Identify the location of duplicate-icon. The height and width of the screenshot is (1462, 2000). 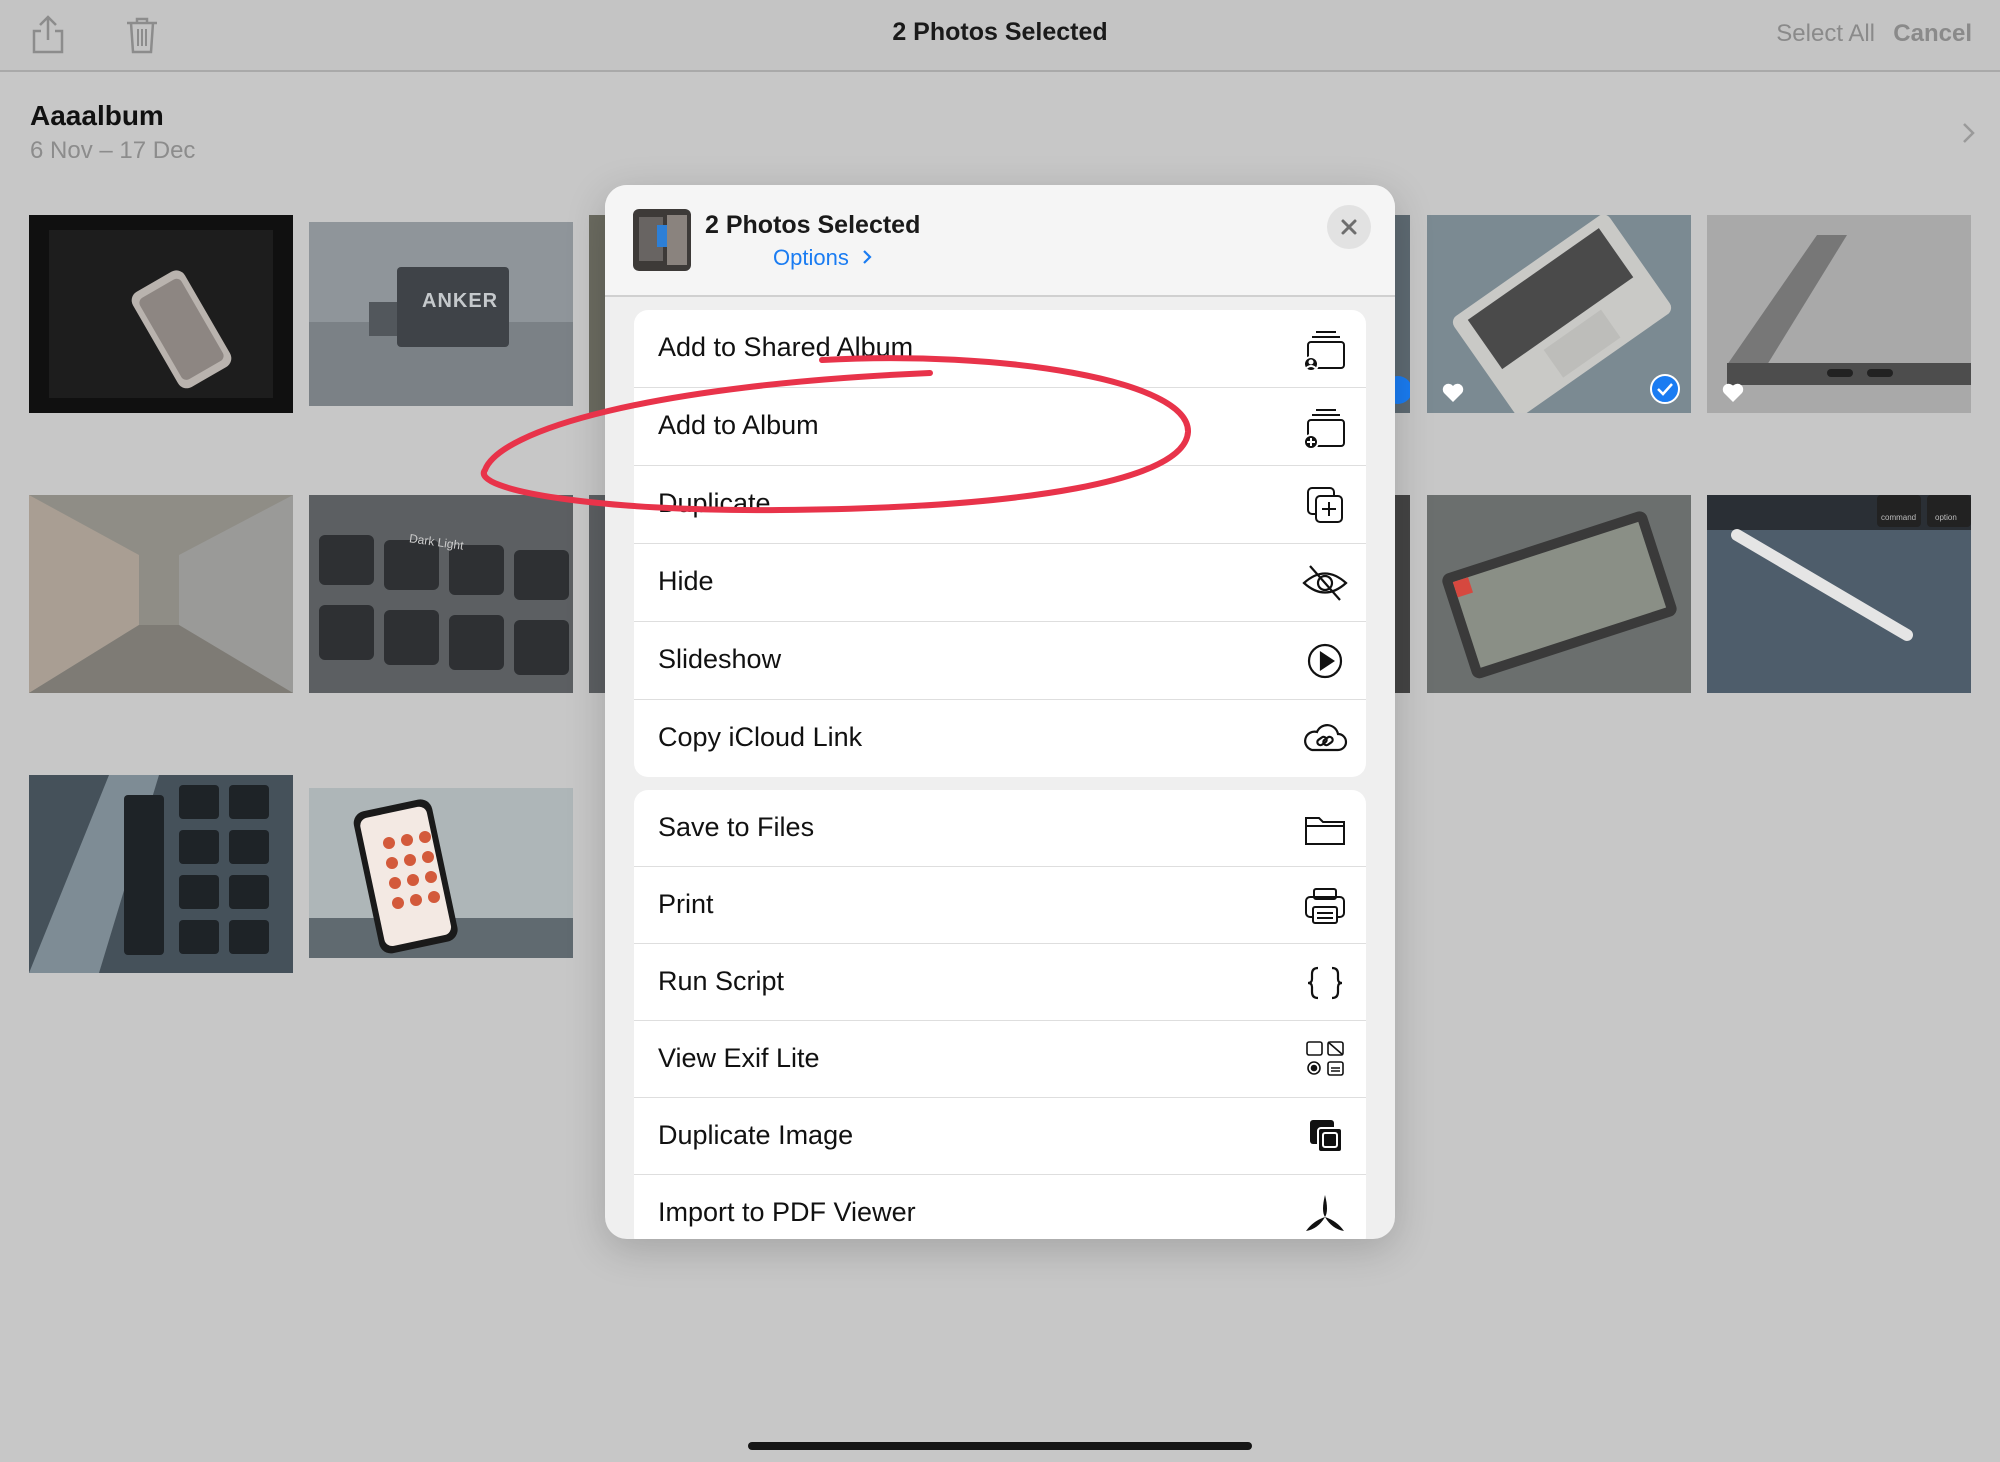
(1325, 505).